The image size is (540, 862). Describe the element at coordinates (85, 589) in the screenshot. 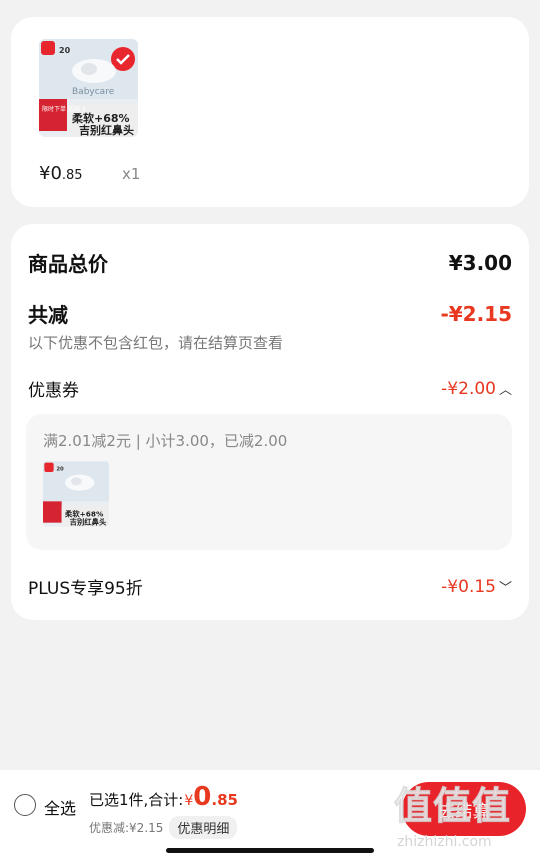

I see `plus-discount-label: PLUS专享95折` at that location.